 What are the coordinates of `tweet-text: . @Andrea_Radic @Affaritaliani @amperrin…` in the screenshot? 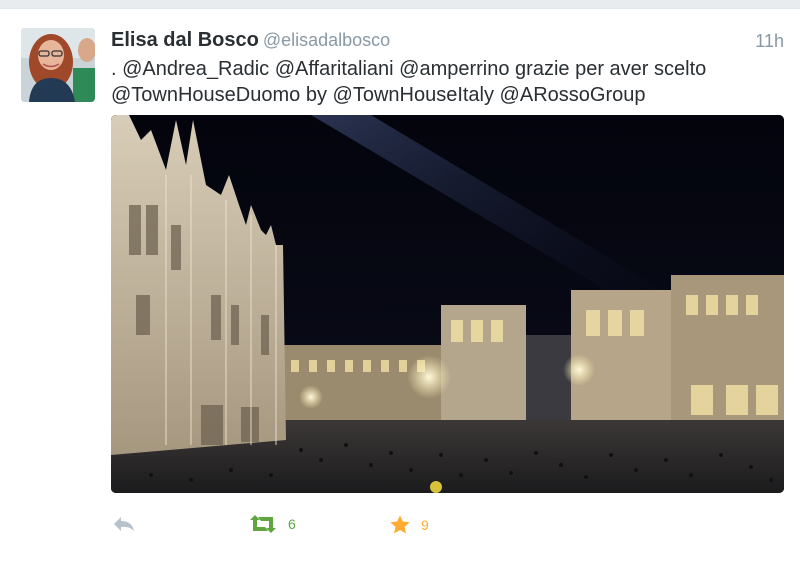 It's located at (409, 82).